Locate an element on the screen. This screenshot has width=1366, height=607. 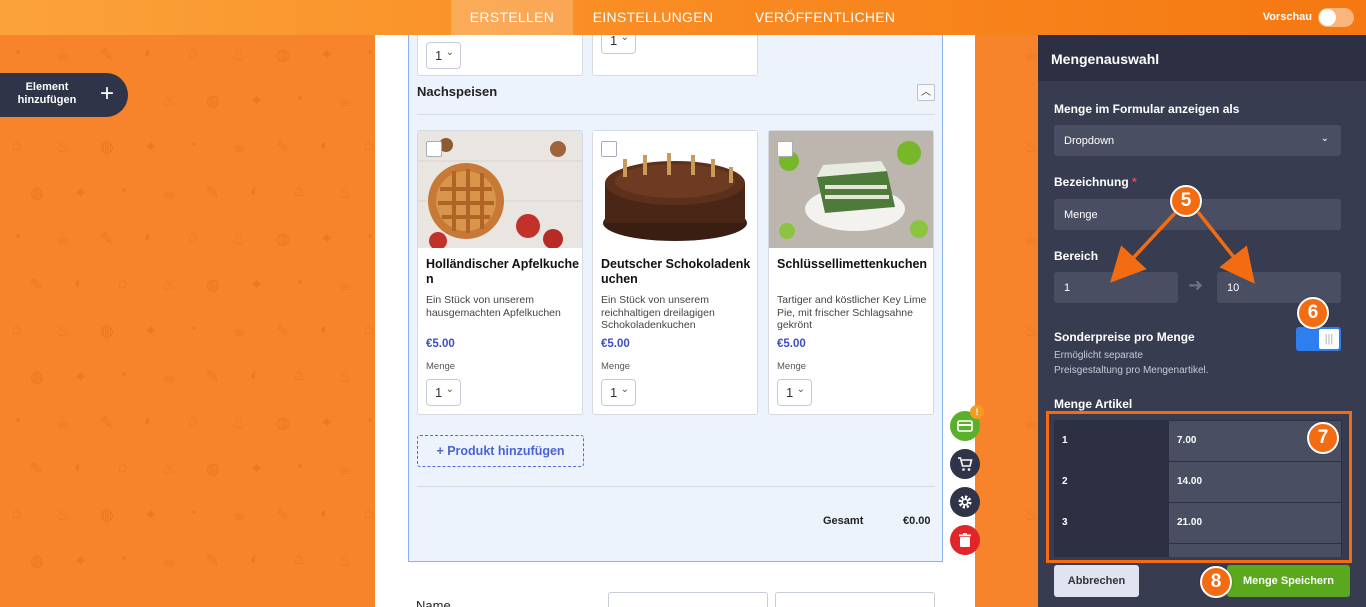
annotation-badge-5: 5 is located at coordinates (1186, 201).